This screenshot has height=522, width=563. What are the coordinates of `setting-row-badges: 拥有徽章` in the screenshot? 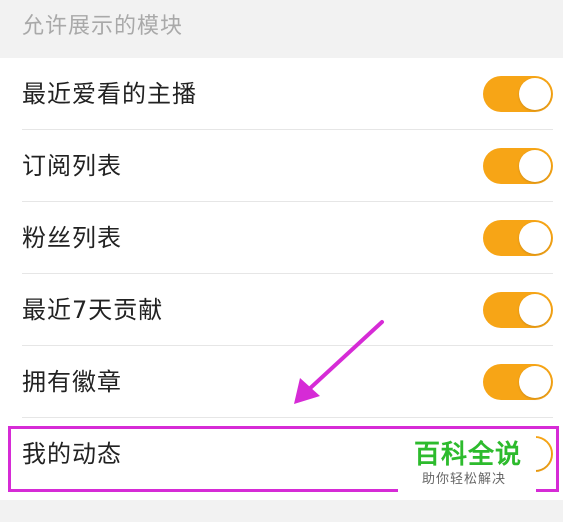 It's located at (281, 382).